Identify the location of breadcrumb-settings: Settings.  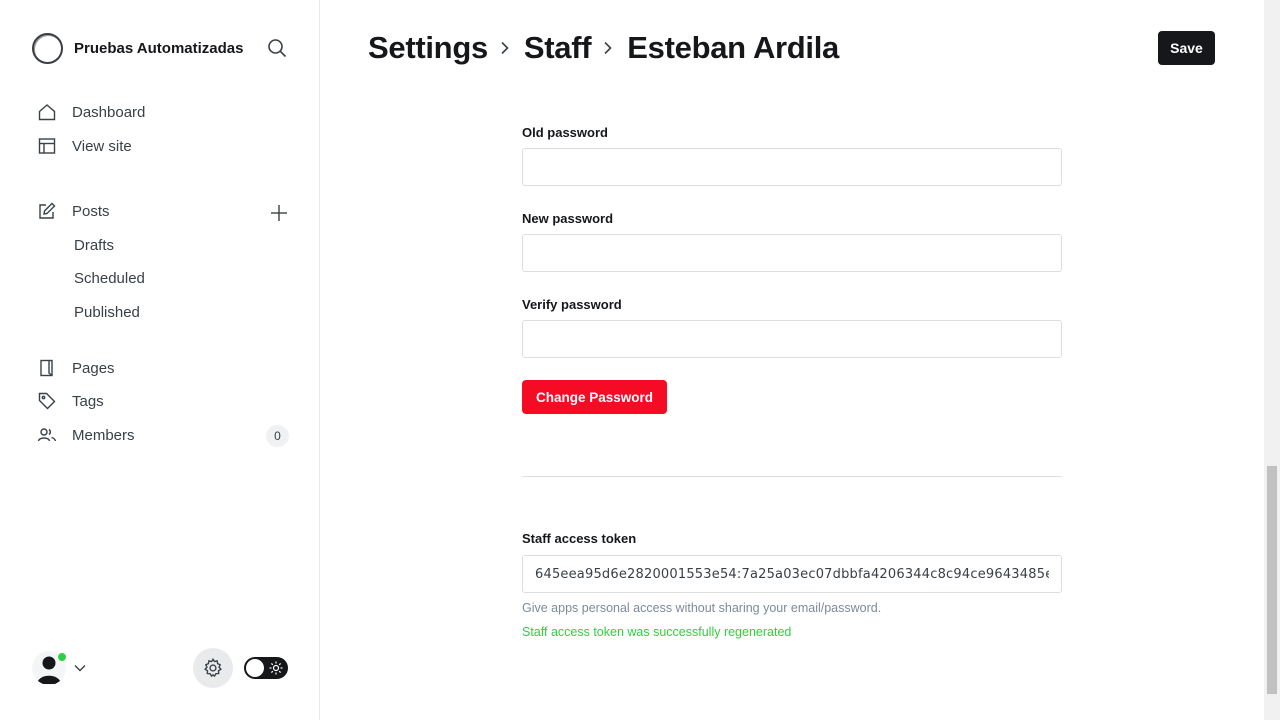
(428, 48).